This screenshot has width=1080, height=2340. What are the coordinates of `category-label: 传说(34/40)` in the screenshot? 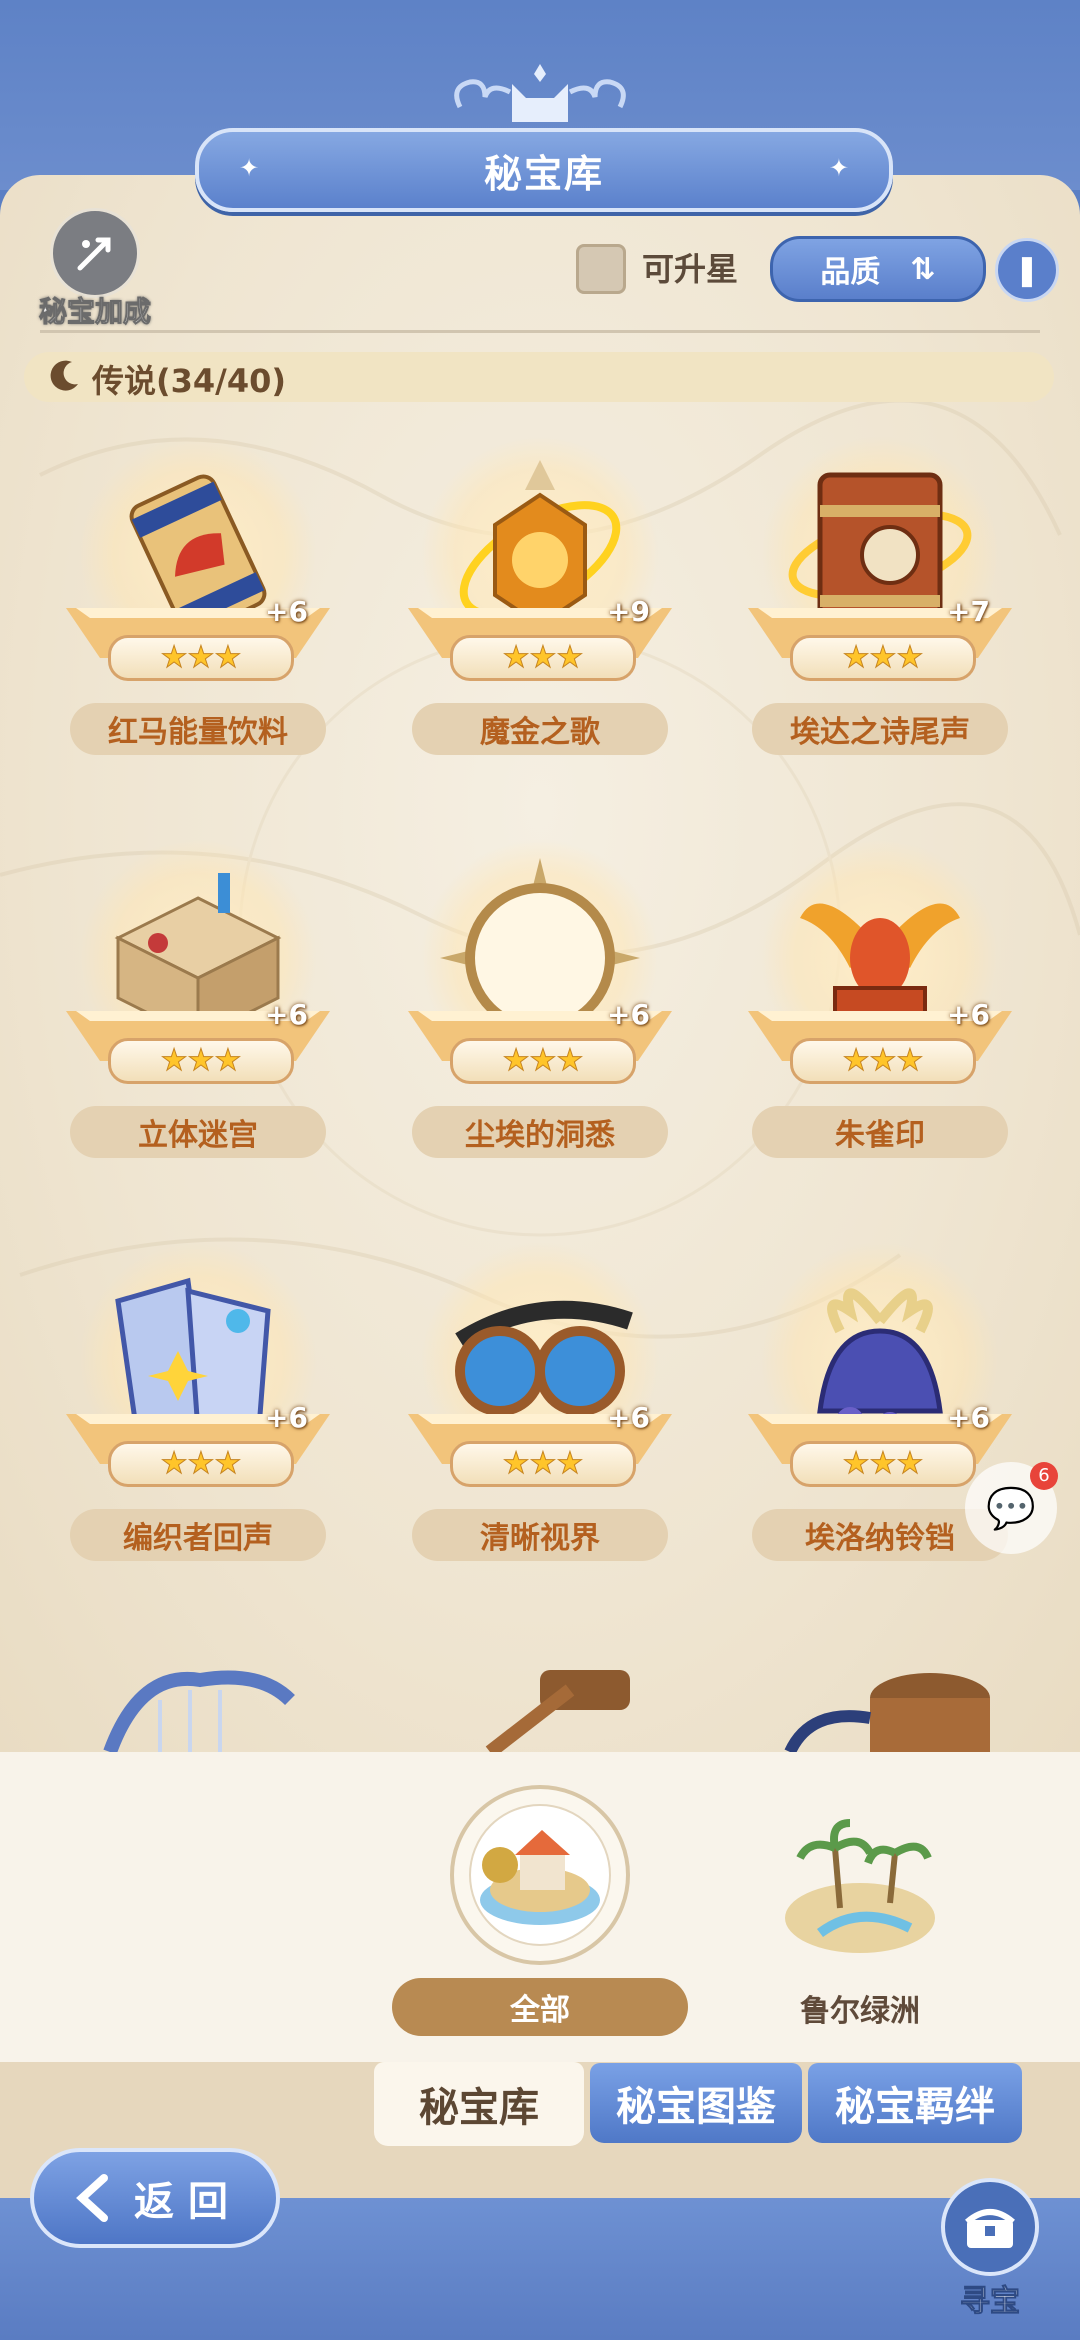 It's located at (189, 381).